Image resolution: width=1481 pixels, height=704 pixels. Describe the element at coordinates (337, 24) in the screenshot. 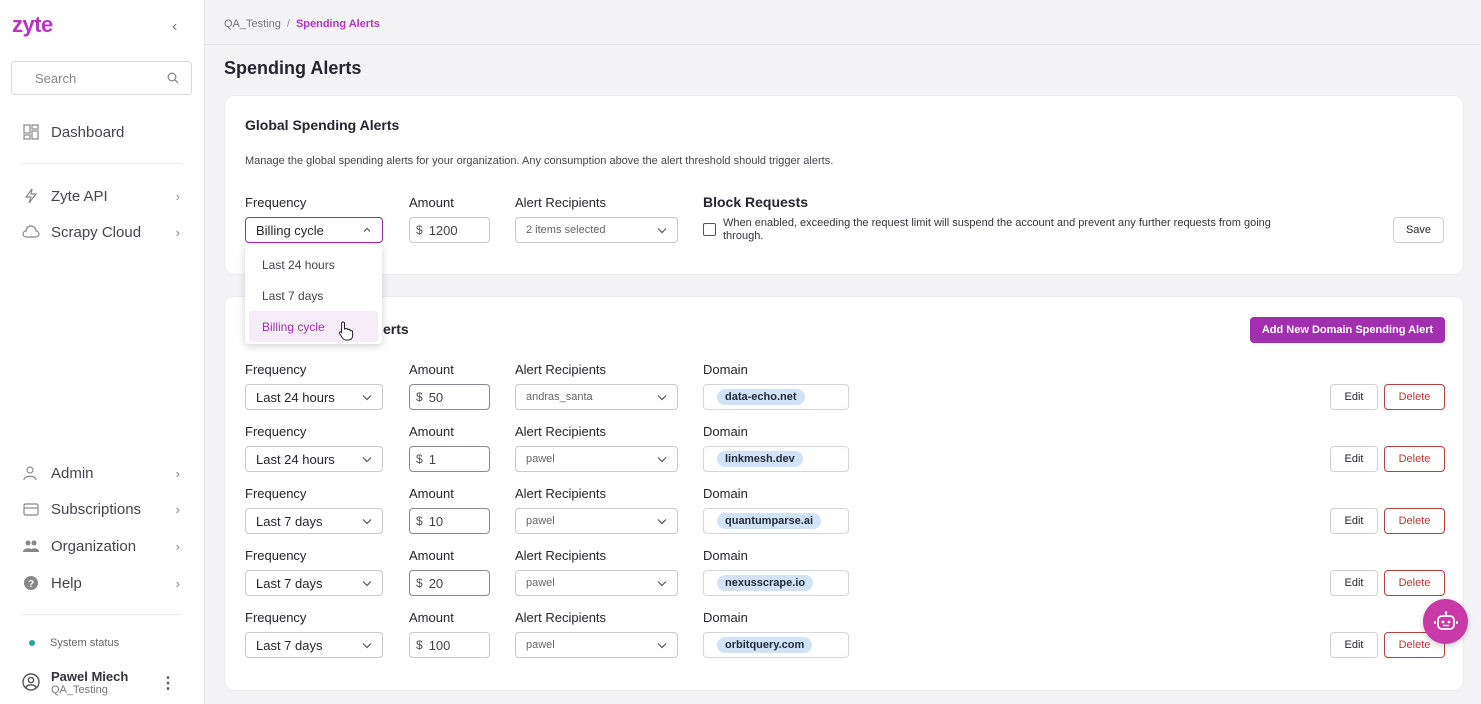

I see `breadcrumb-current: Spending Alerts` at that location.